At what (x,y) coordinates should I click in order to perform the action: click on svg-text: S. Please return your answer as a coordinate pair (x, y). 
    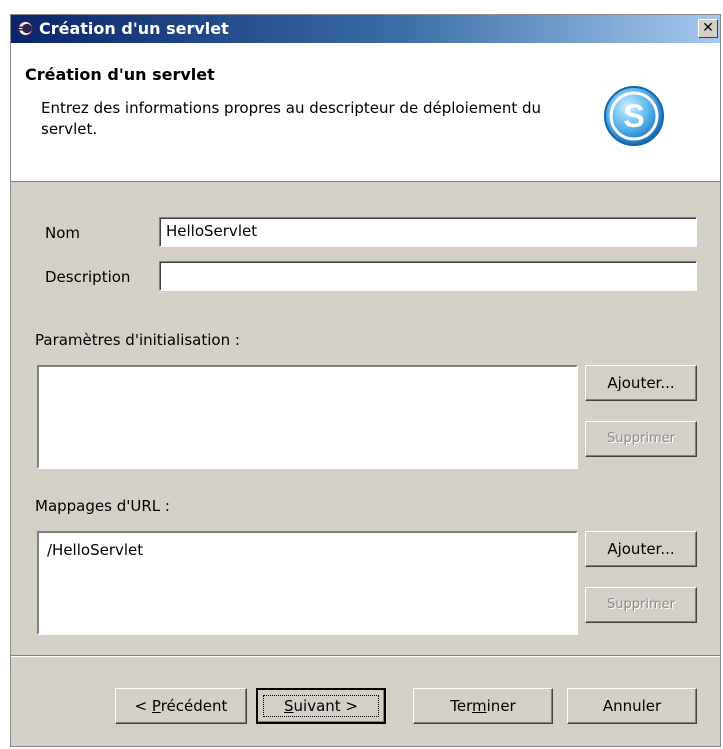
    Looking at the image, I should click on (633, 116).